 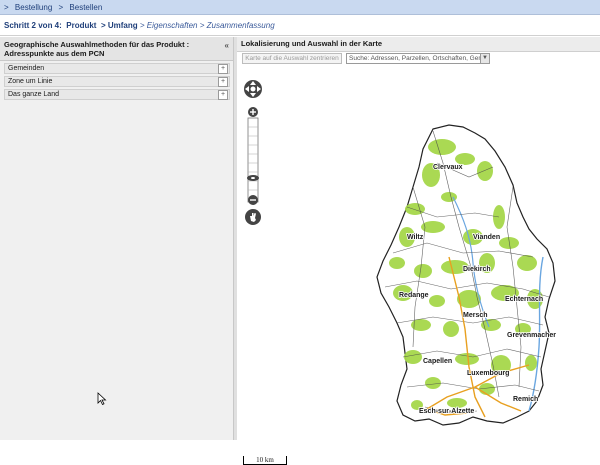 What do you see at coordinates (437, 361) in the screenshot?
I see `town-label: Capellen` at bounding box center [437, 361].